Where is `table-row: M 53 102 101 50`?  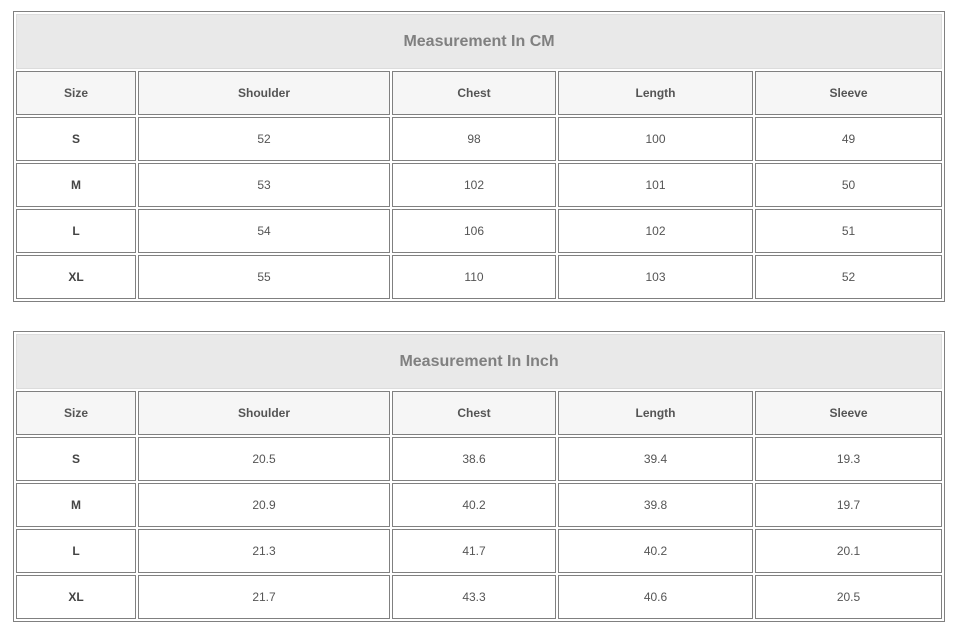 table-row: M 53 102 101 50 is located at coordinates (479, 185).